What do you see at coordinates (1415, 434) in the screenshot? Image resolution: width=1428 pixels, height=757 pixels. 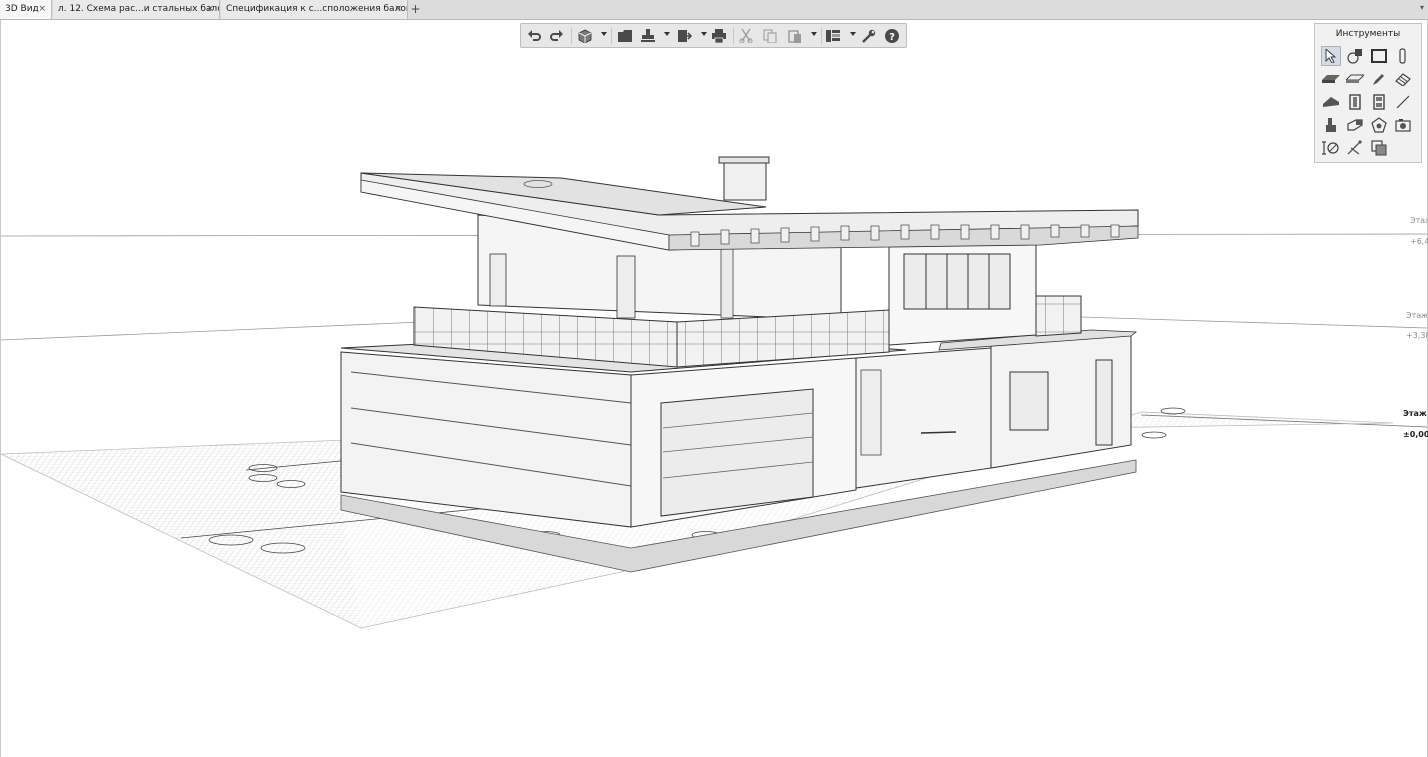 I see `level-elevation: ±0,00` at bounding box center [1415, 434].